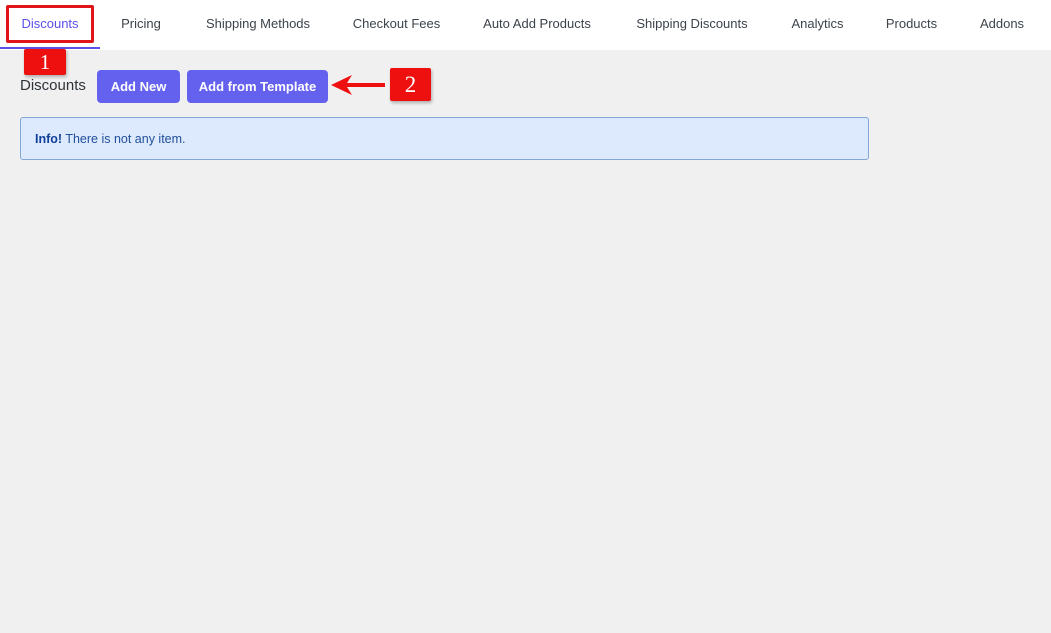 The height and width of the screenshot is (633, 1051). What do you see at coordinates (125, 139) in the screenshot?
I see `notice-message: There is not any item.` at bounding box center [125, 139].